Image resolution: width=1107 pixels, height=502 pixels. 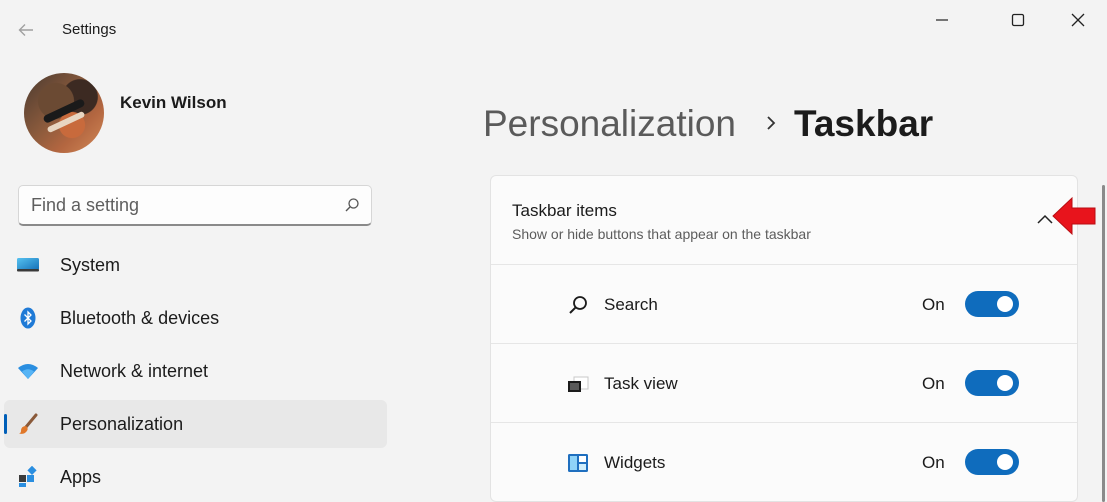 I want to click on search-box, so click(x=195, y=205).